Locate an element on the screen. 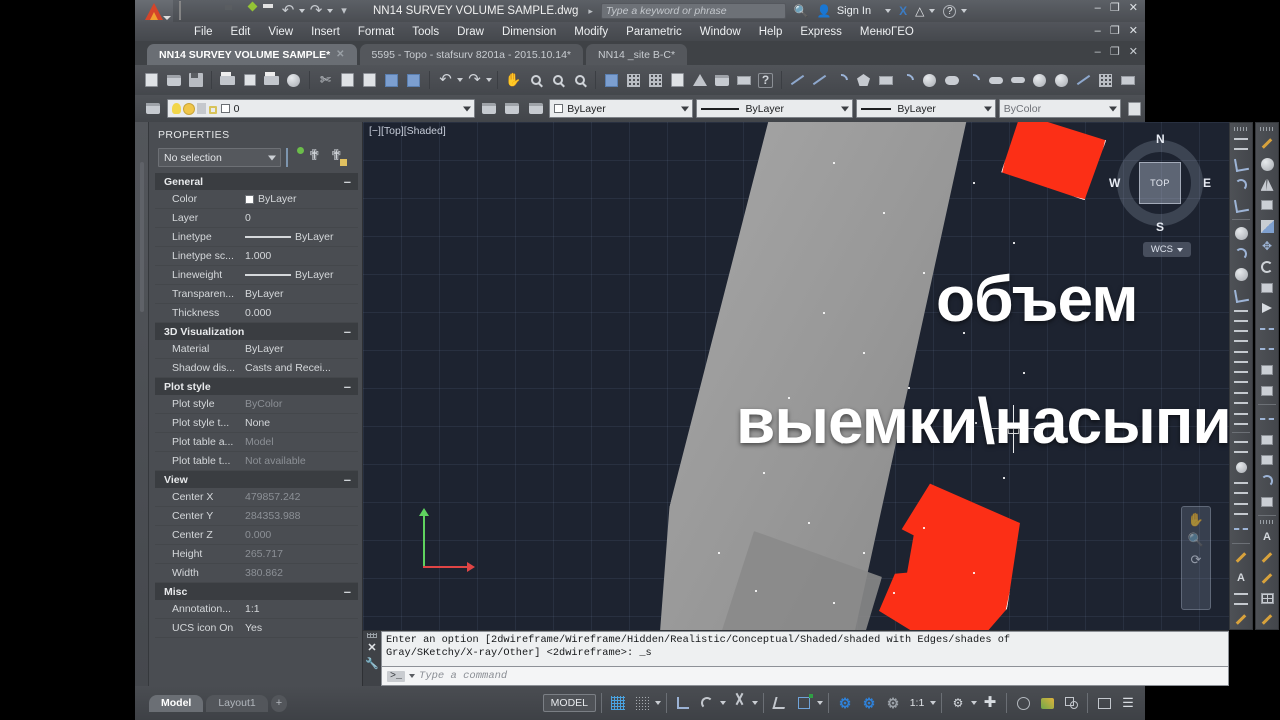 The height and width of the screenshot is (720, 1280). property-row: Center Y 284353.988 is located at coordinates (256, 516).